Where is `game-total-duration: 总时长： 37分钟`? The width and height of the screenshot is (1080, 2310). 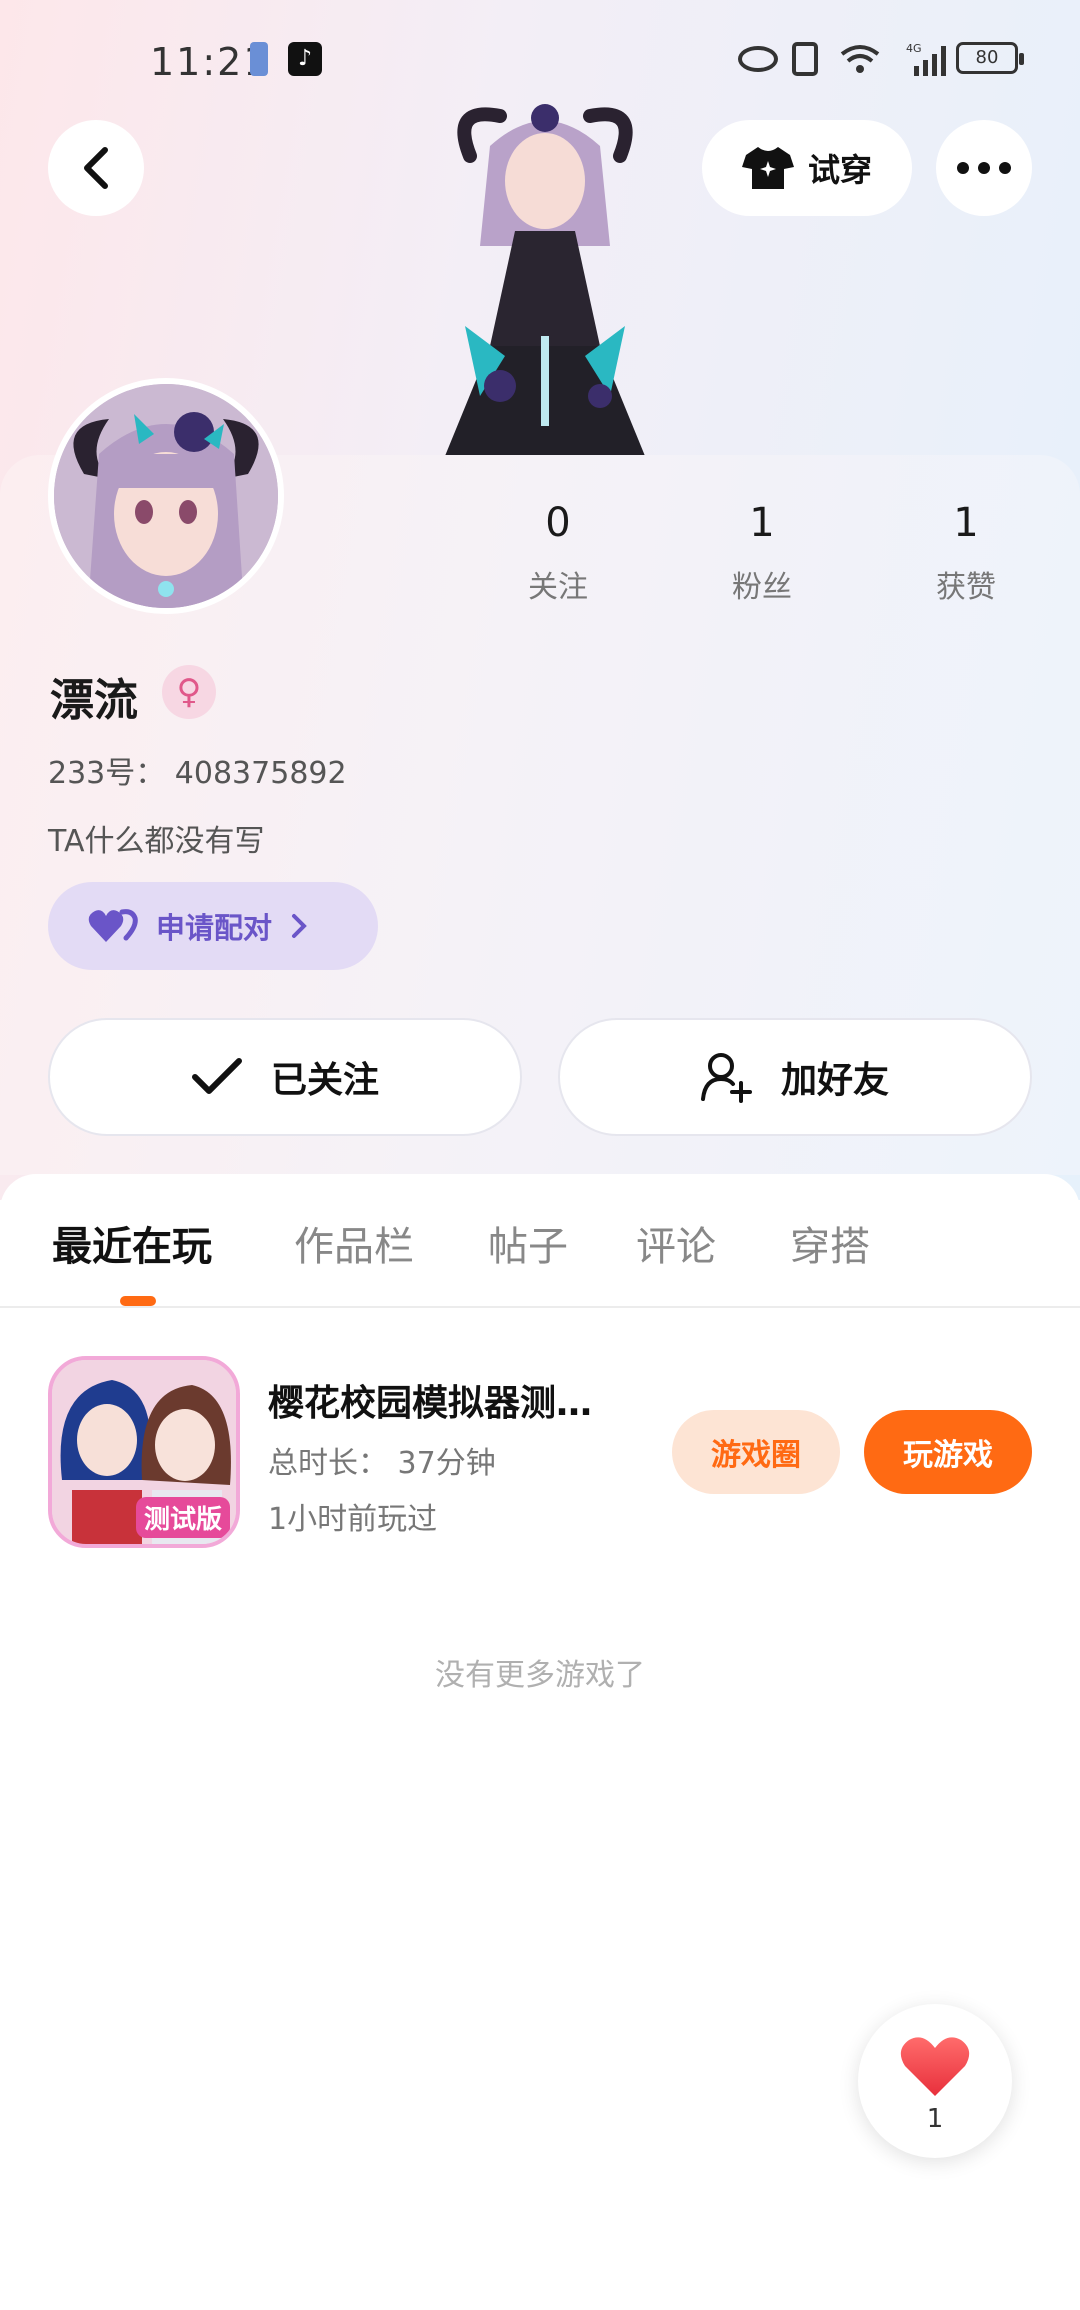 game-total-duration: 总时长： 37分钟 is located at coordinates (382, 1463).